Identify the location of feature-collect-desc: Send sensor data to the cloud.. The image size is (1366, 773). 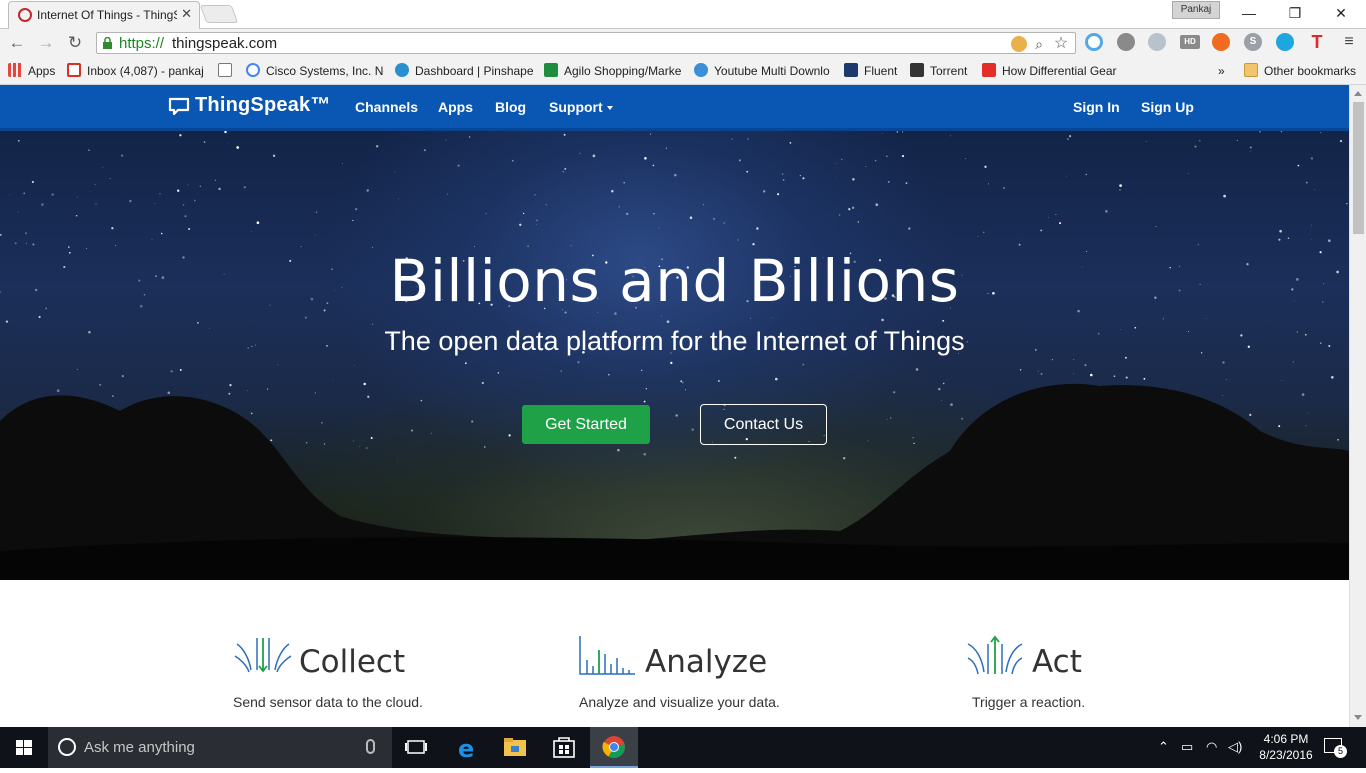
(328, 702).